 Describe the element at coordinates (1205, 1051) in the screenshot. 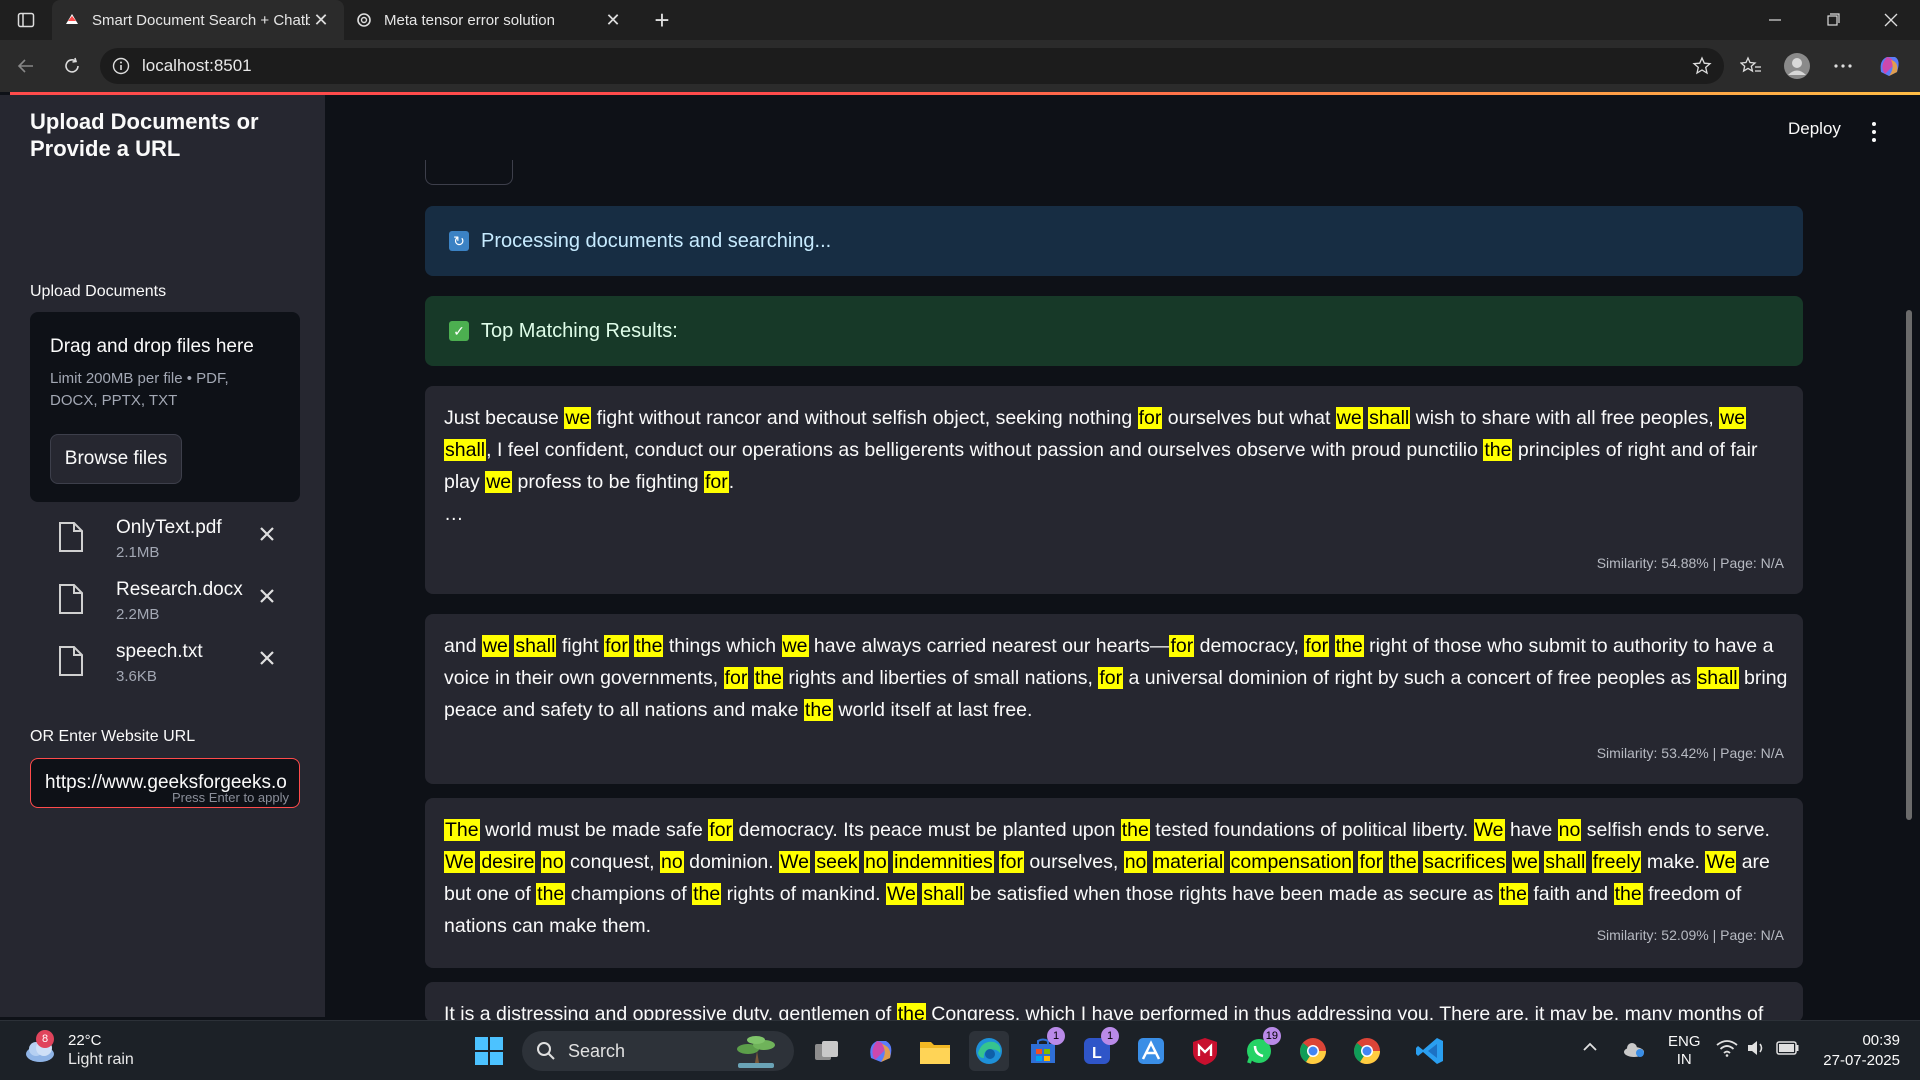

I see `mcafee-icon` at that location.